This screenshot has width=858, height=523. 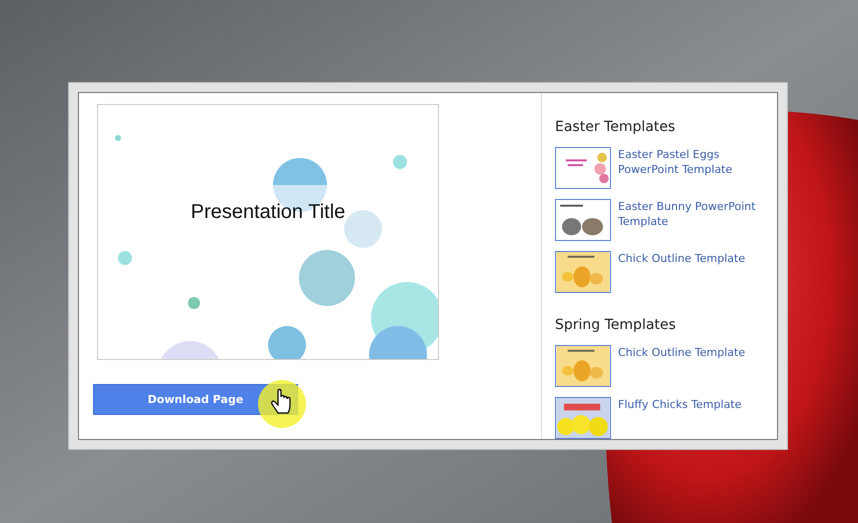 What do you see at coordinates (268, 213) in the screenshot?
I see `slide-title: Presentation Title` at bounding box center [268, 213].